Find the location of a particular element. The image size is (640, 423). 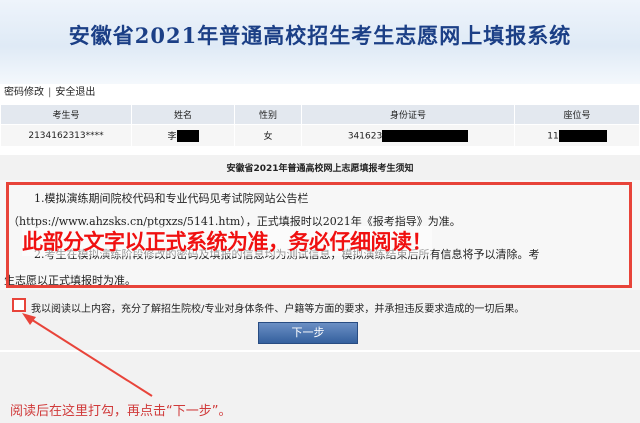

cell-exam-no: 2134162313**** is located at coordinates (66, 135).